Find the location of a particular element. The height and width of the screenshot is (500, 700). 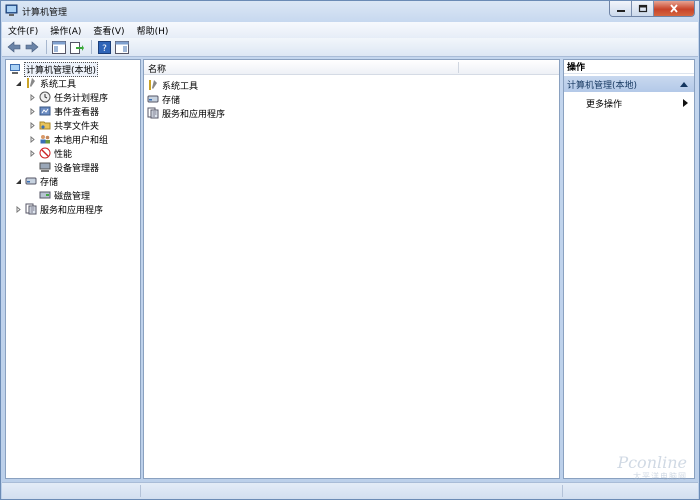

action-pane-icon is located at coordinates (122, 47).